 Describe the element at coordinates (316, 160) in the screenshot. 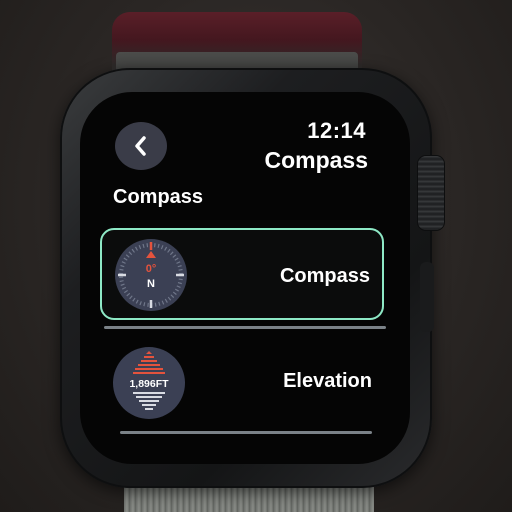

I see `app-title: Compass` at that location.